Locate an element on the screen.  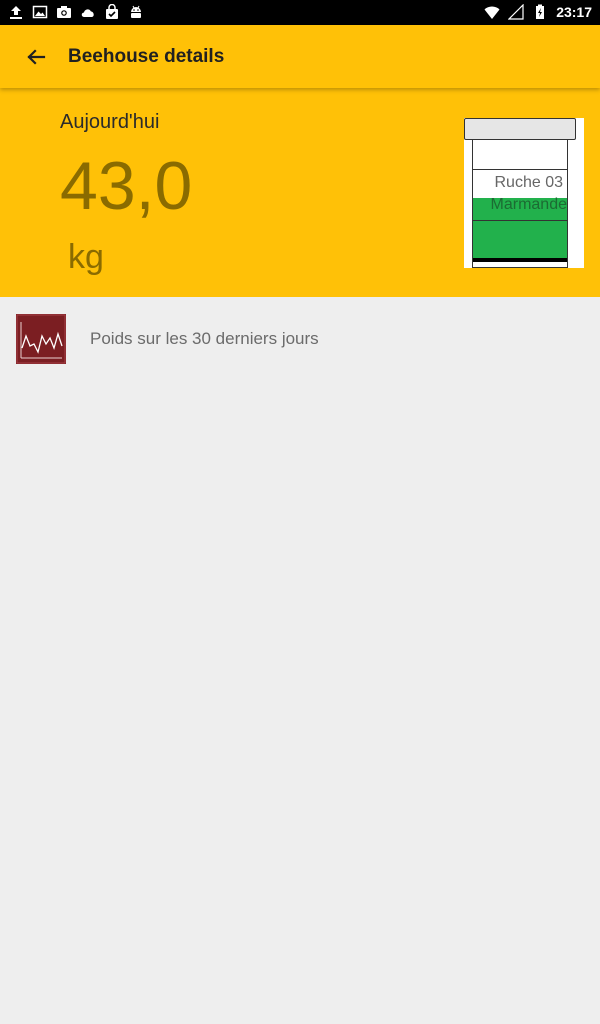
hive-name: Ruche 03 is located at coordinates (529, 182).